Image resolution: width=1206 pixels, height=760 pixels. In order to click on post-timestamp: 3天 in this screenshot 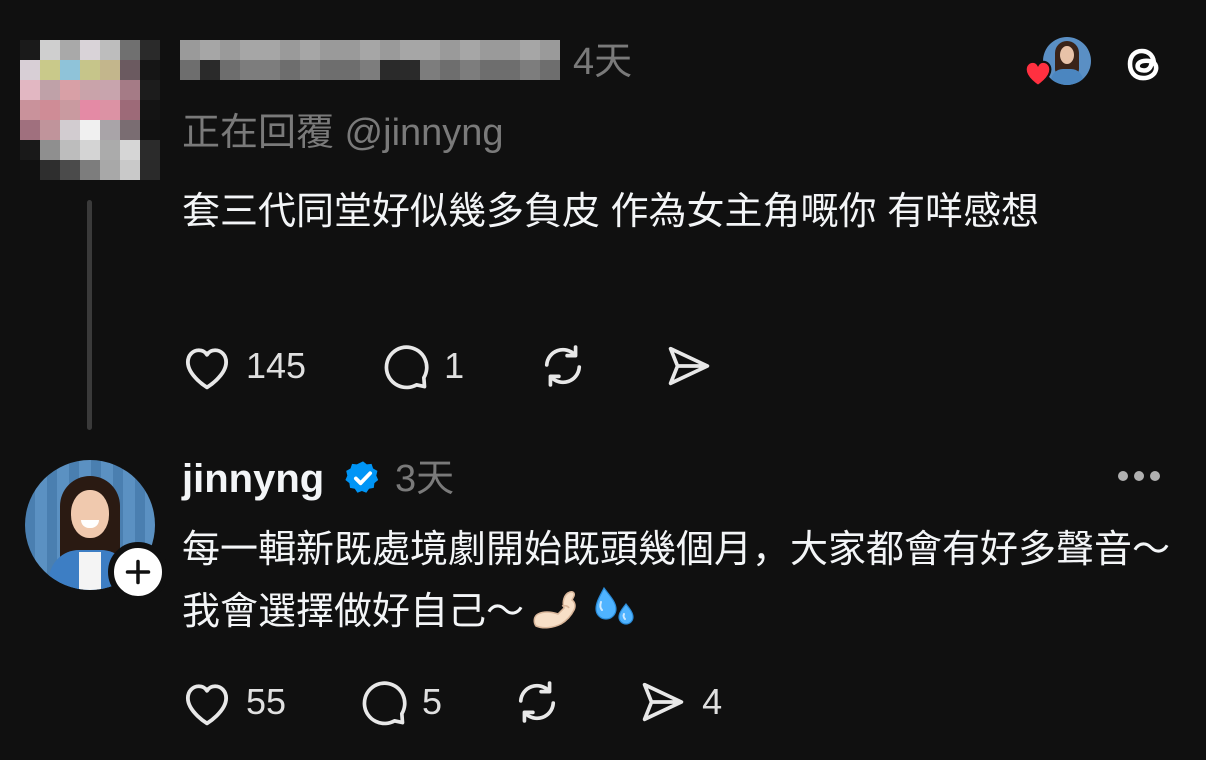, I will do `click(425, 479)`.